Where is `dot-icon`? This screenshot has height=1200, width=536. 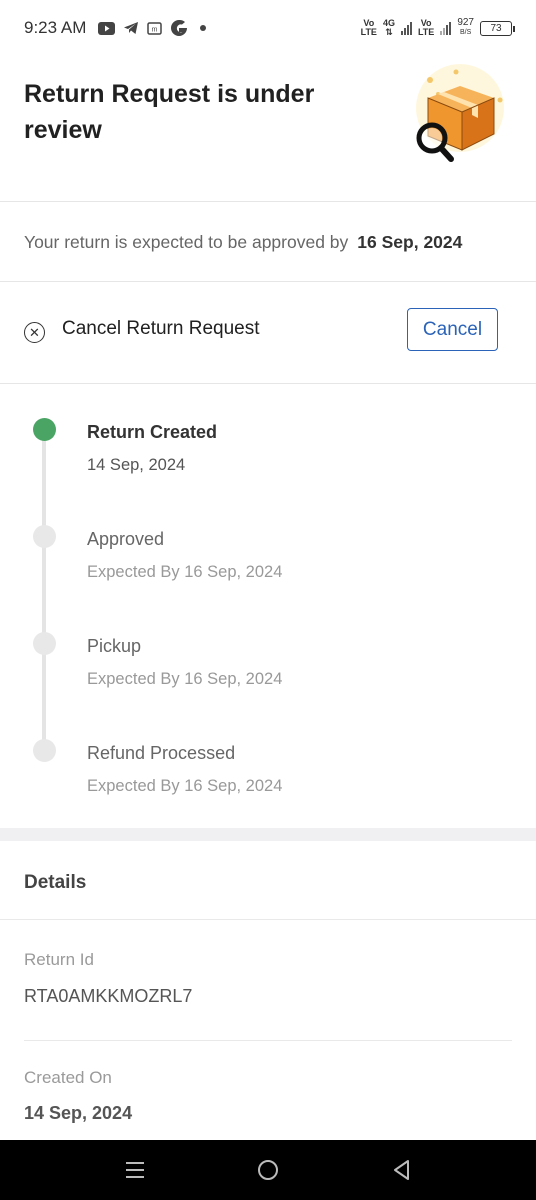
dot-icon is located at coordinates (203, 28).